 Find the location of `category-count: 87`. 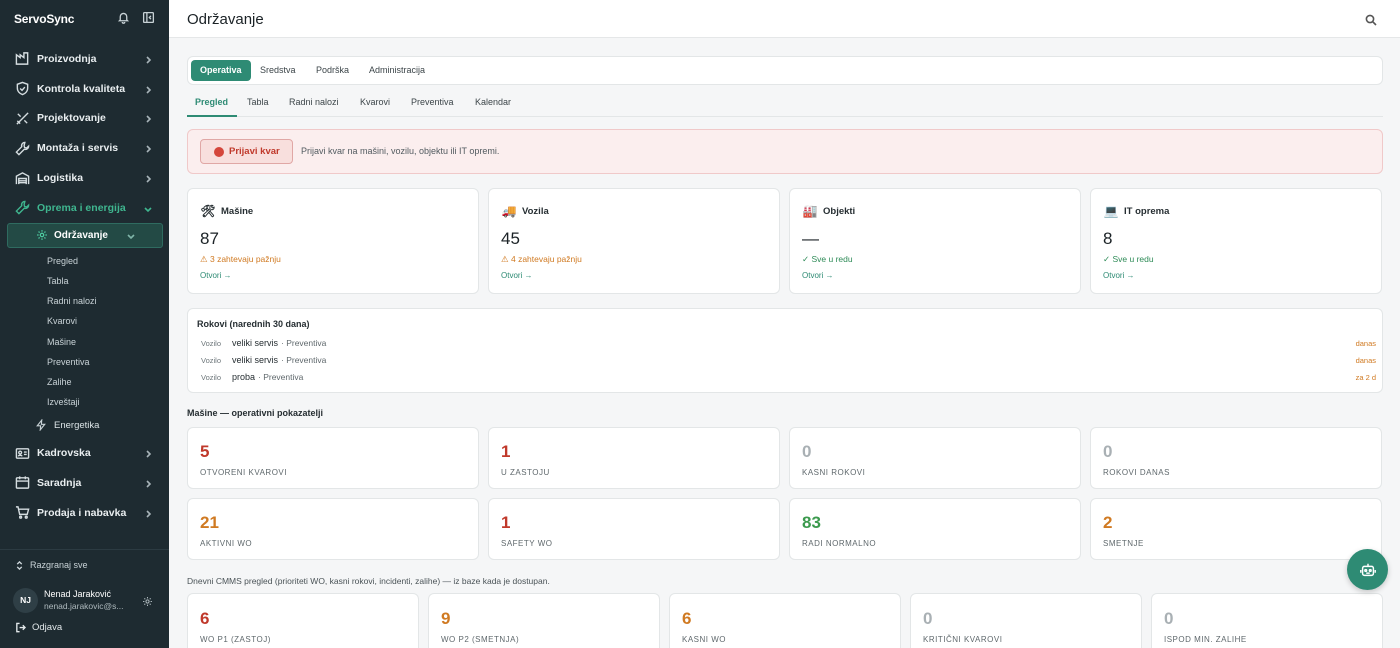

category-count: 87 is located at coordinates (209, 238).